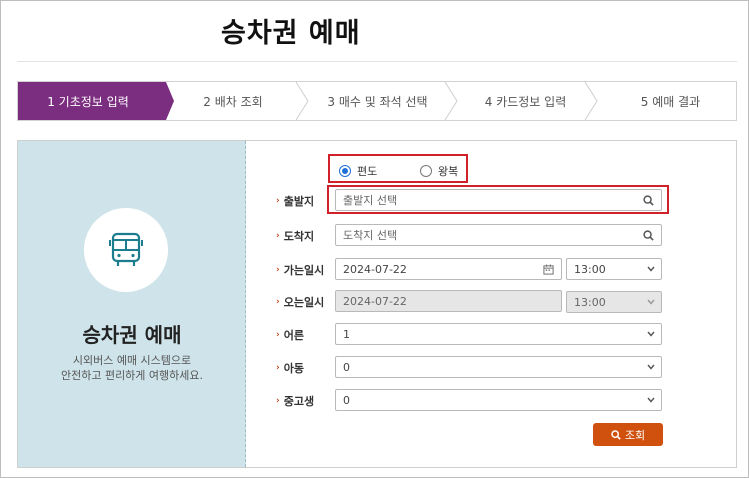  Describe the element at coordinates (498, 400) in the screenshot. I see `student-count-select: 0` at that location.